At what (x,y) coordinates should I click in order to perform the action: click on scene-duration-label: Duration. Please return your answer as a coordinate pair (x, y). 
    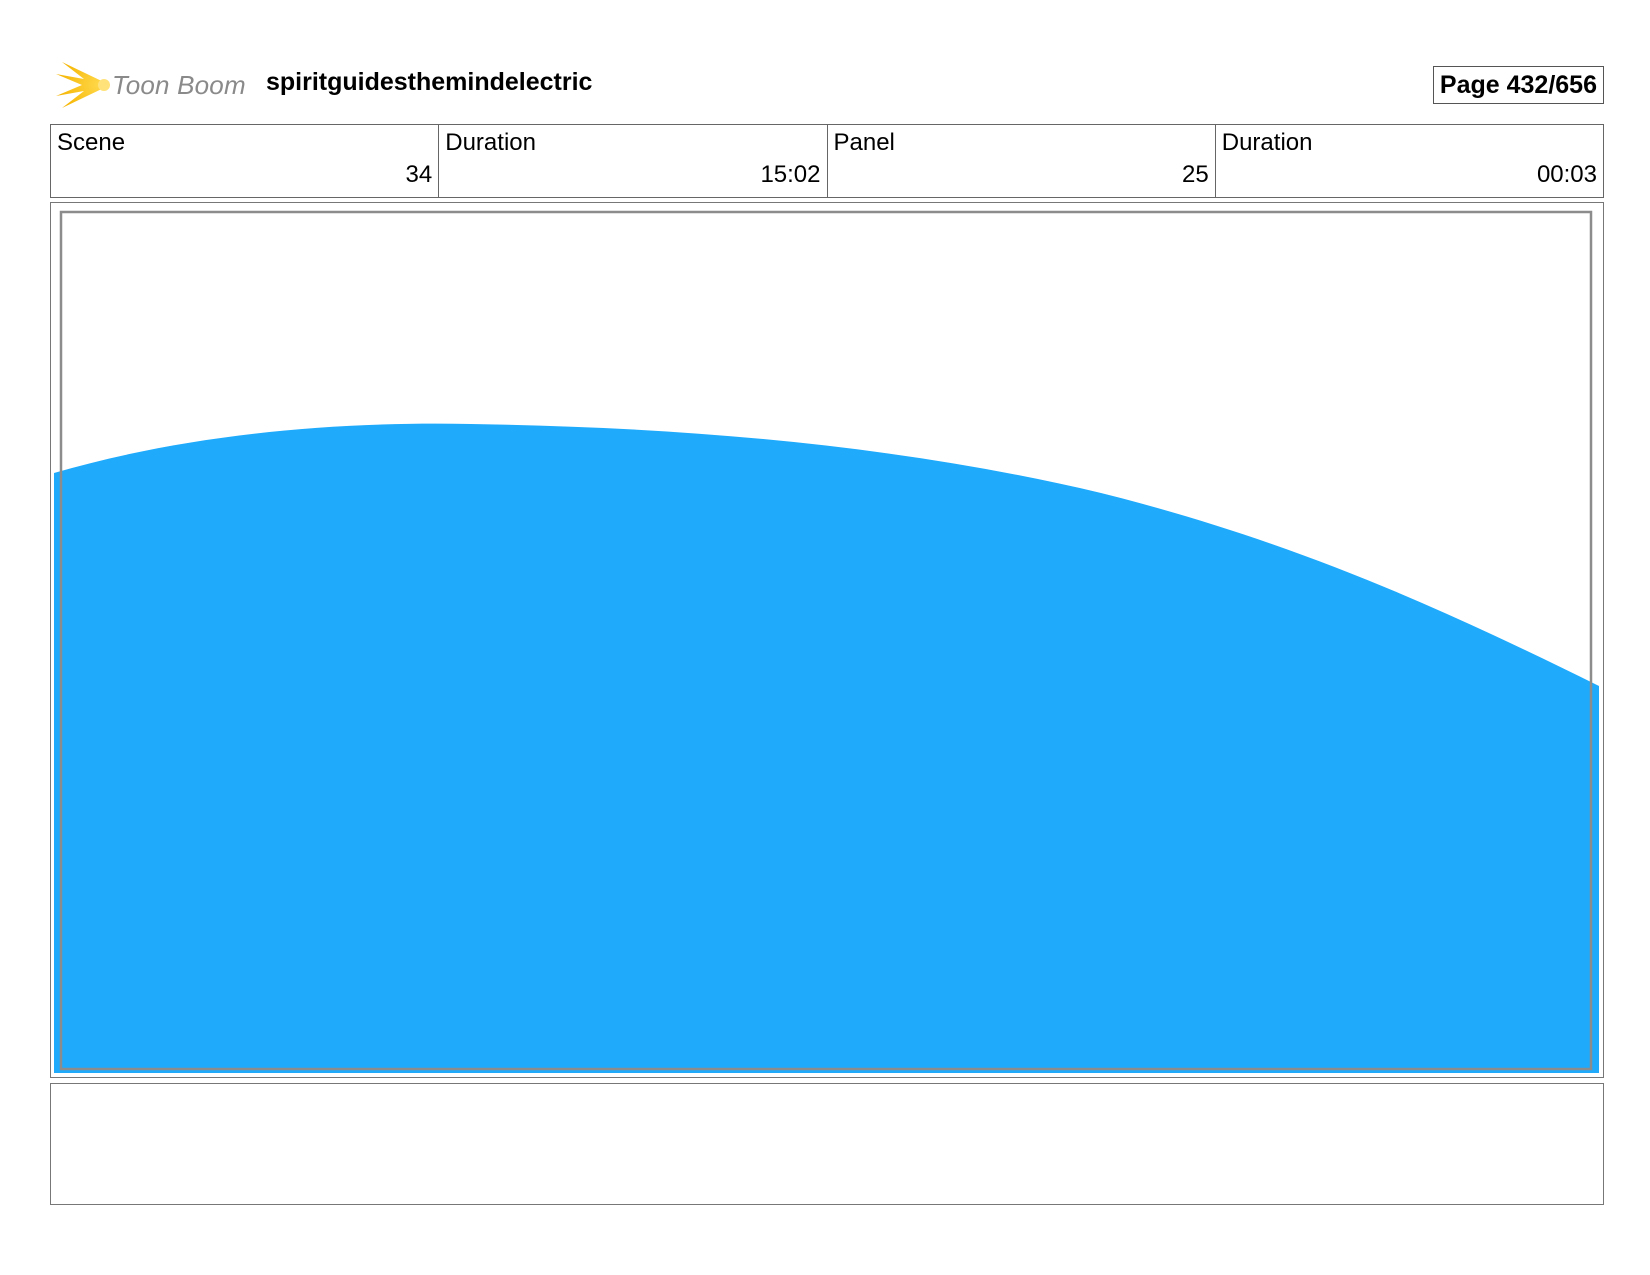
    Looking at the image, I should click on (490, 142).